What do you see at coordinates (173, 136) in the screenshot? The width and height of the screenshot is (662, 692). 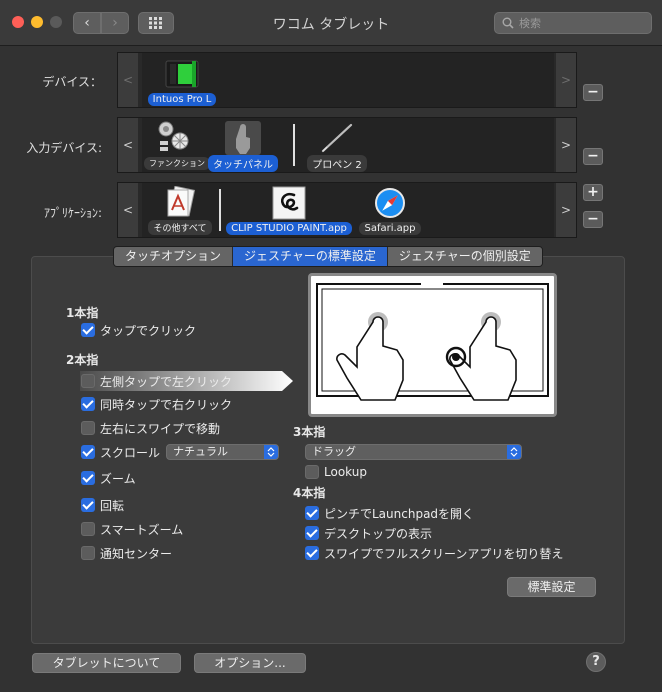 I see `express-keys-icon` at bounding box center [173, 136].